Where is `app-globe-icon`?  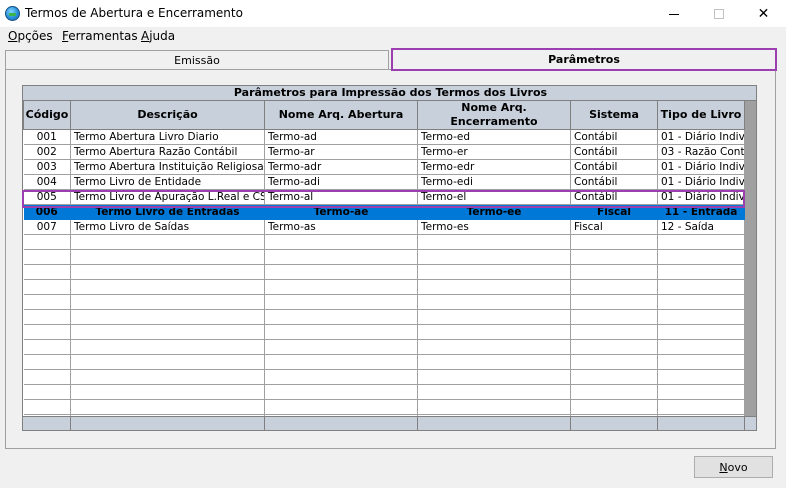
app-globe-icon is located at coordinates (12, 13).